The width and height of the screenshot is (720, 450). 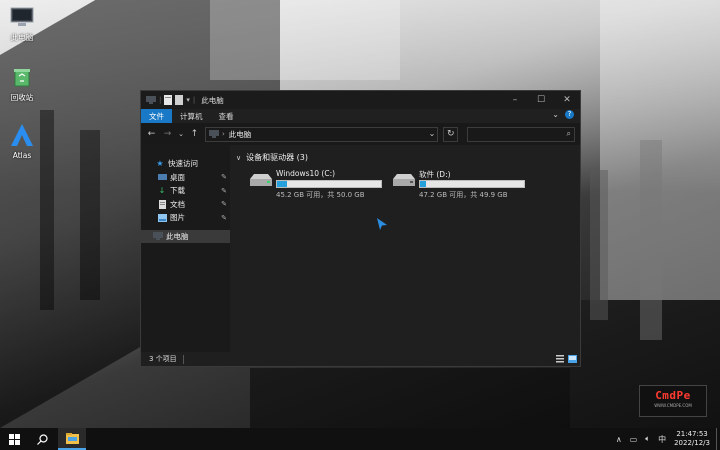 I want to click on drive-free-space: 45.2 GB 可用，共 50.0 GB, so click(x=320, y=195).